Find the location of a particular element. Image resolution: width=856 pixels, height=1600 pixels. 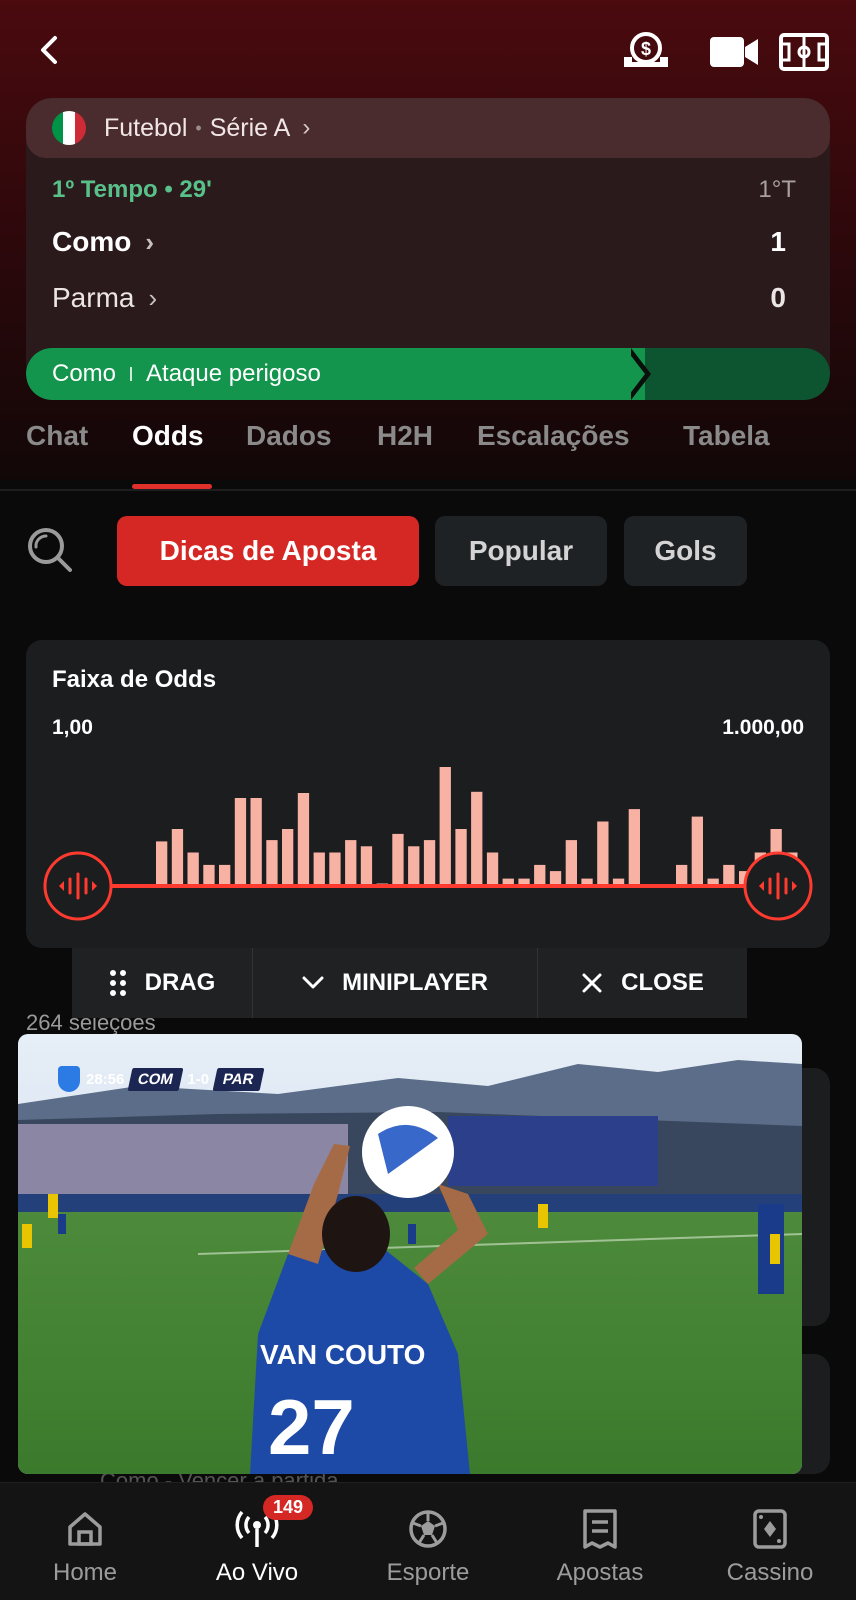

nav-home-label: Home is located at coordinates (85, 1572).